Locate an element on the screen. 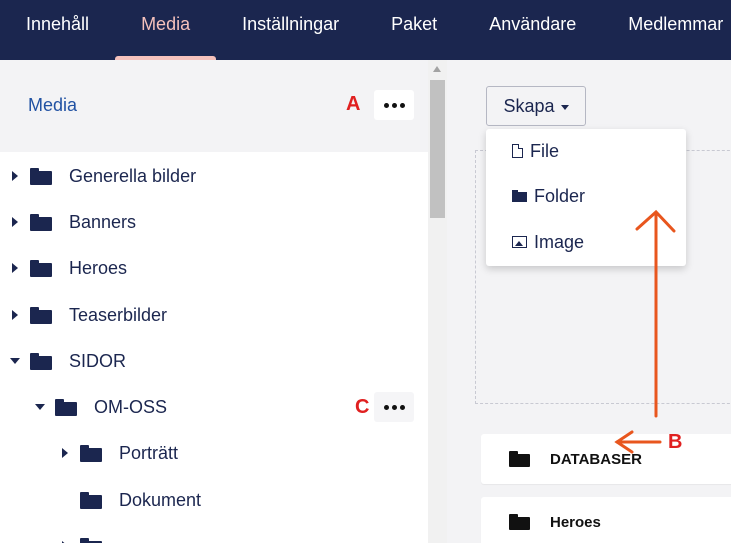 This screenshot has width=731, height=543. tree-item-label: OM-OSS is located at coordinates (131, 406).